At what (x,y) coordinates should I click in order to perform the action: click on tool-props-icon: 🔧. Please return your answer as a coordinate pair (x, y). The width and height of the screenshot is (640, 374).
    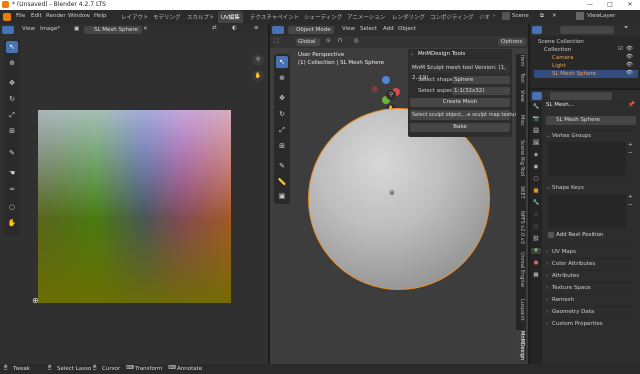
    Looking at the image, I should click on (536, 107).